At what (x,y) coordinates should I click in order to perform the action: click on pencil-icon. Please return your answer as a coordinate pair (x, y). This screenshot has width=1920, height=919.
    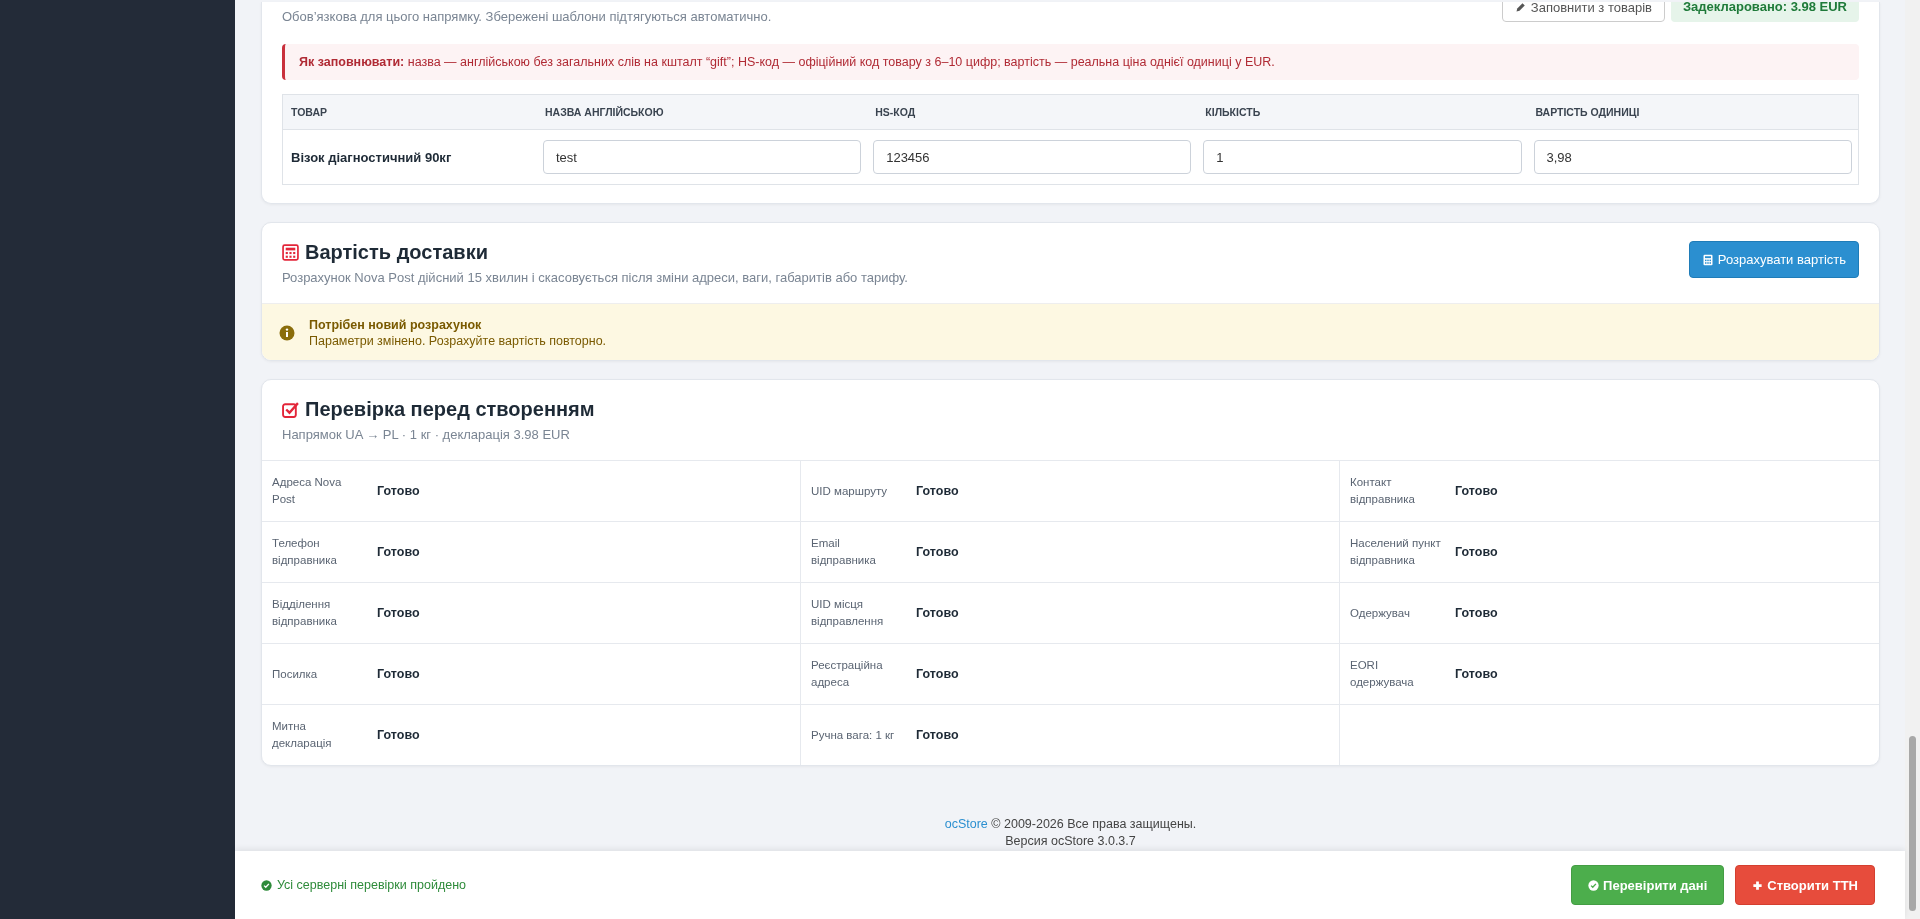
    Looking at the image, I should click on (1520, 7).